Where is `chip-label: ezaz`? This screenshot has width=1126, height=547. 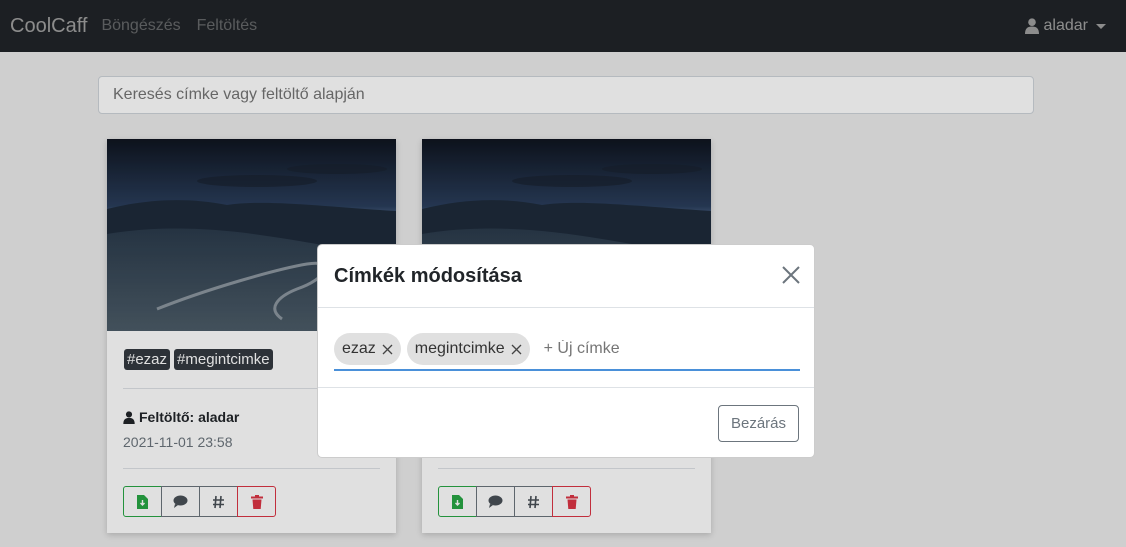 chip-label: ezaz is located at coordinates (359, 348).